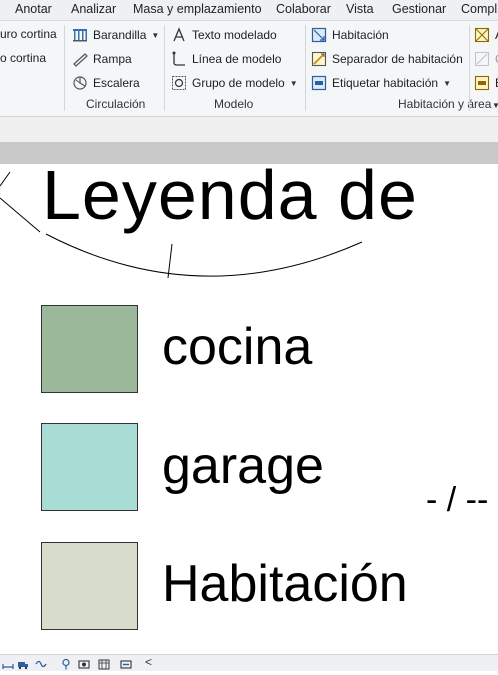  I want to click on barandilla-button: Barandilla ▼, so click(115, 35).